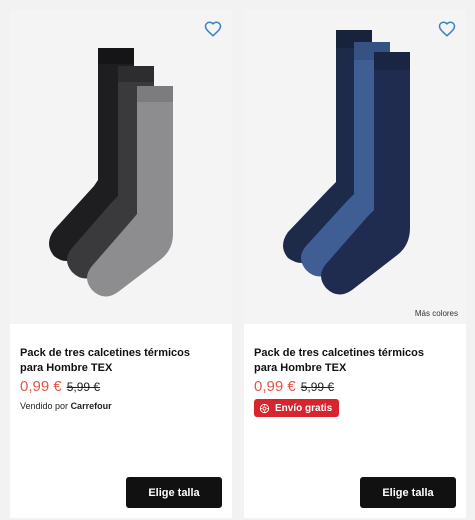 The height and width of the screenshot is (520, 475). I want to click on free-shipping-badge: Envío gratis, so click(297, 408).